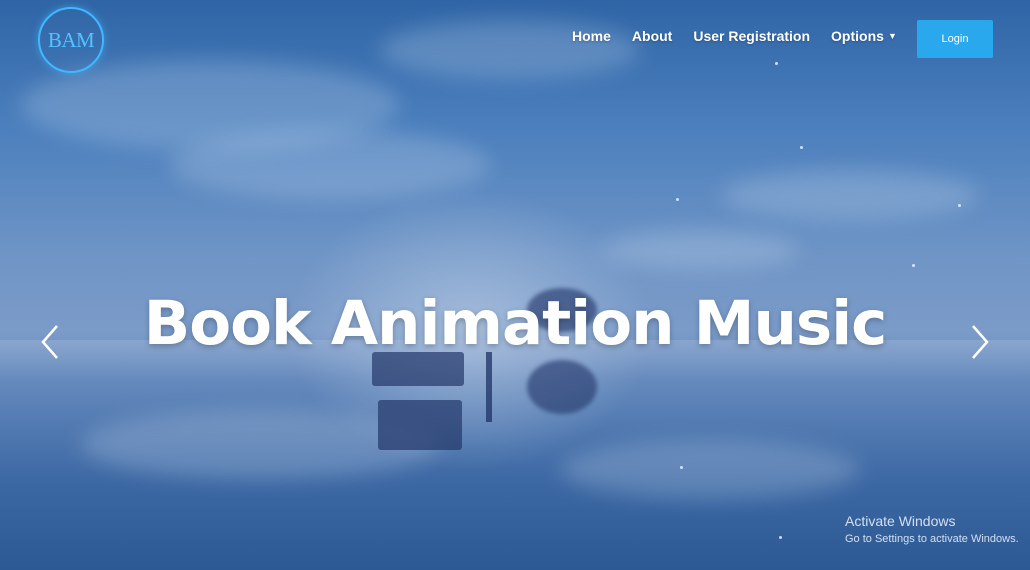 This screenshot has height=570, width=1030. Describe the element at coordinates (900, 521) in the screenshot. I see `watermark-title: Activate Windows` at that location.